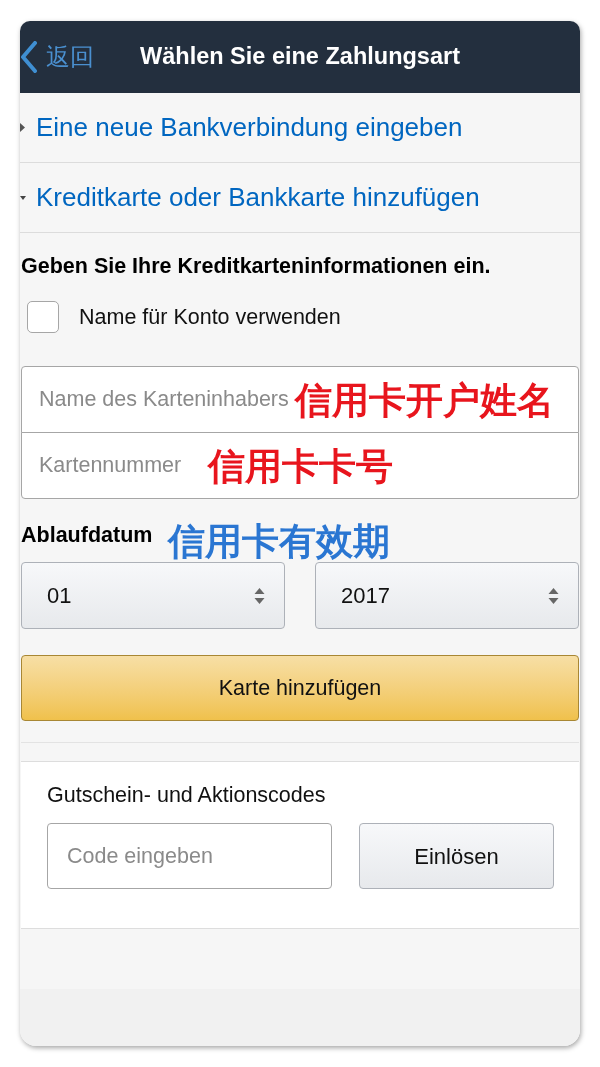 The image size is (600, 1067). Describe the element at coordinates (300, 688) in the screenshot. I see `add-card-button: Karte hinzufügen` at that location.